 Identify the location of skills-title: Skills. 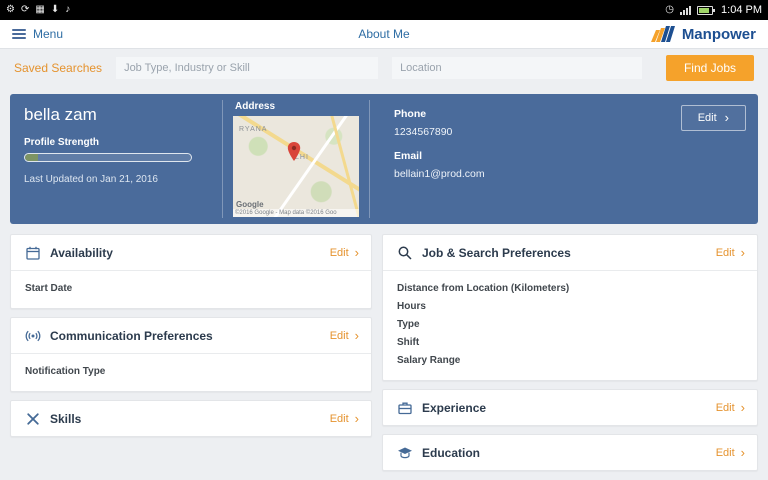
(66, 418).